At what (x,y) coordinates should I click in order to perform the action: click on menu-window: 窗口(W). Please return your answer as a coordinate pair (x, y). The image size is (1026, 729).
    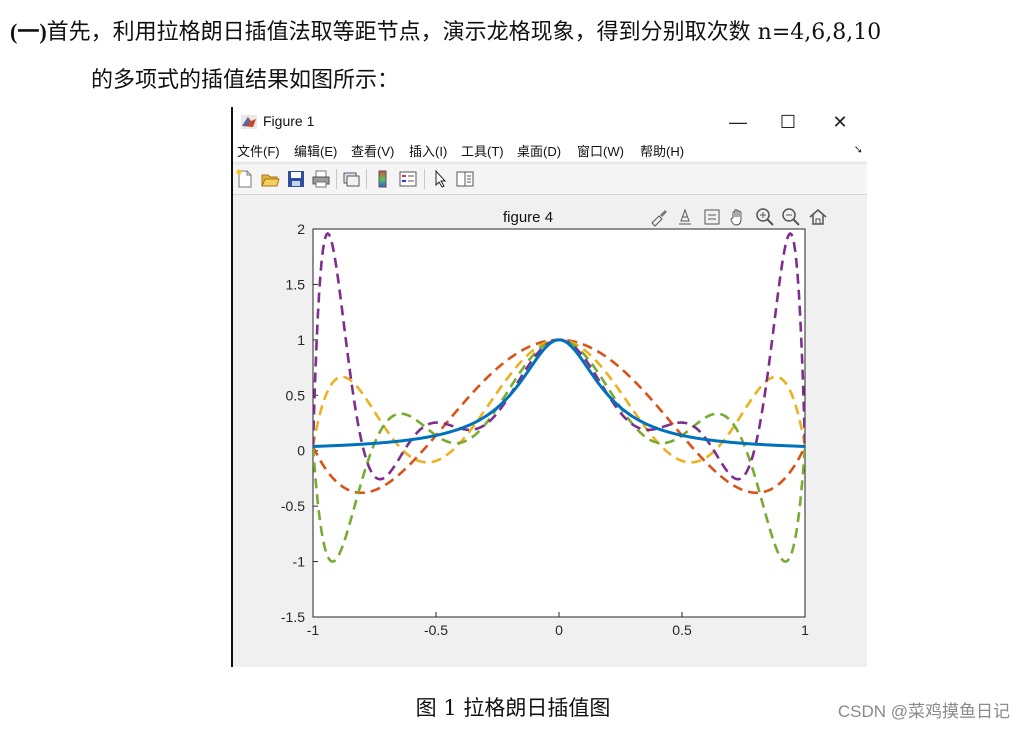
    Looking at the image, I should click on (600, 150).